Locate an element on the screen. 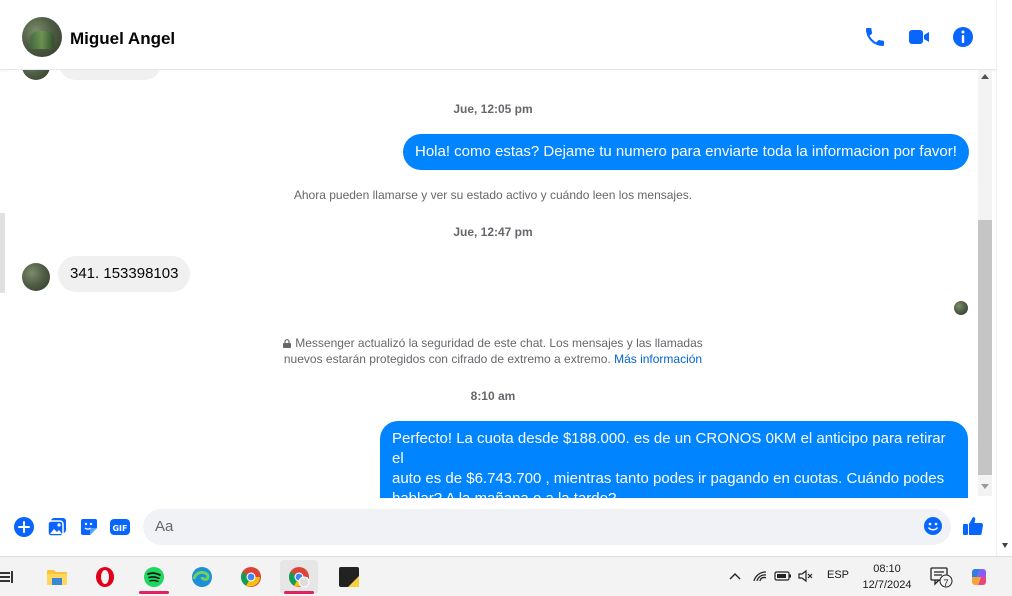 The height and width of the screenshot is (596, 1012). phone-icon is located at coordinates (875, 37).